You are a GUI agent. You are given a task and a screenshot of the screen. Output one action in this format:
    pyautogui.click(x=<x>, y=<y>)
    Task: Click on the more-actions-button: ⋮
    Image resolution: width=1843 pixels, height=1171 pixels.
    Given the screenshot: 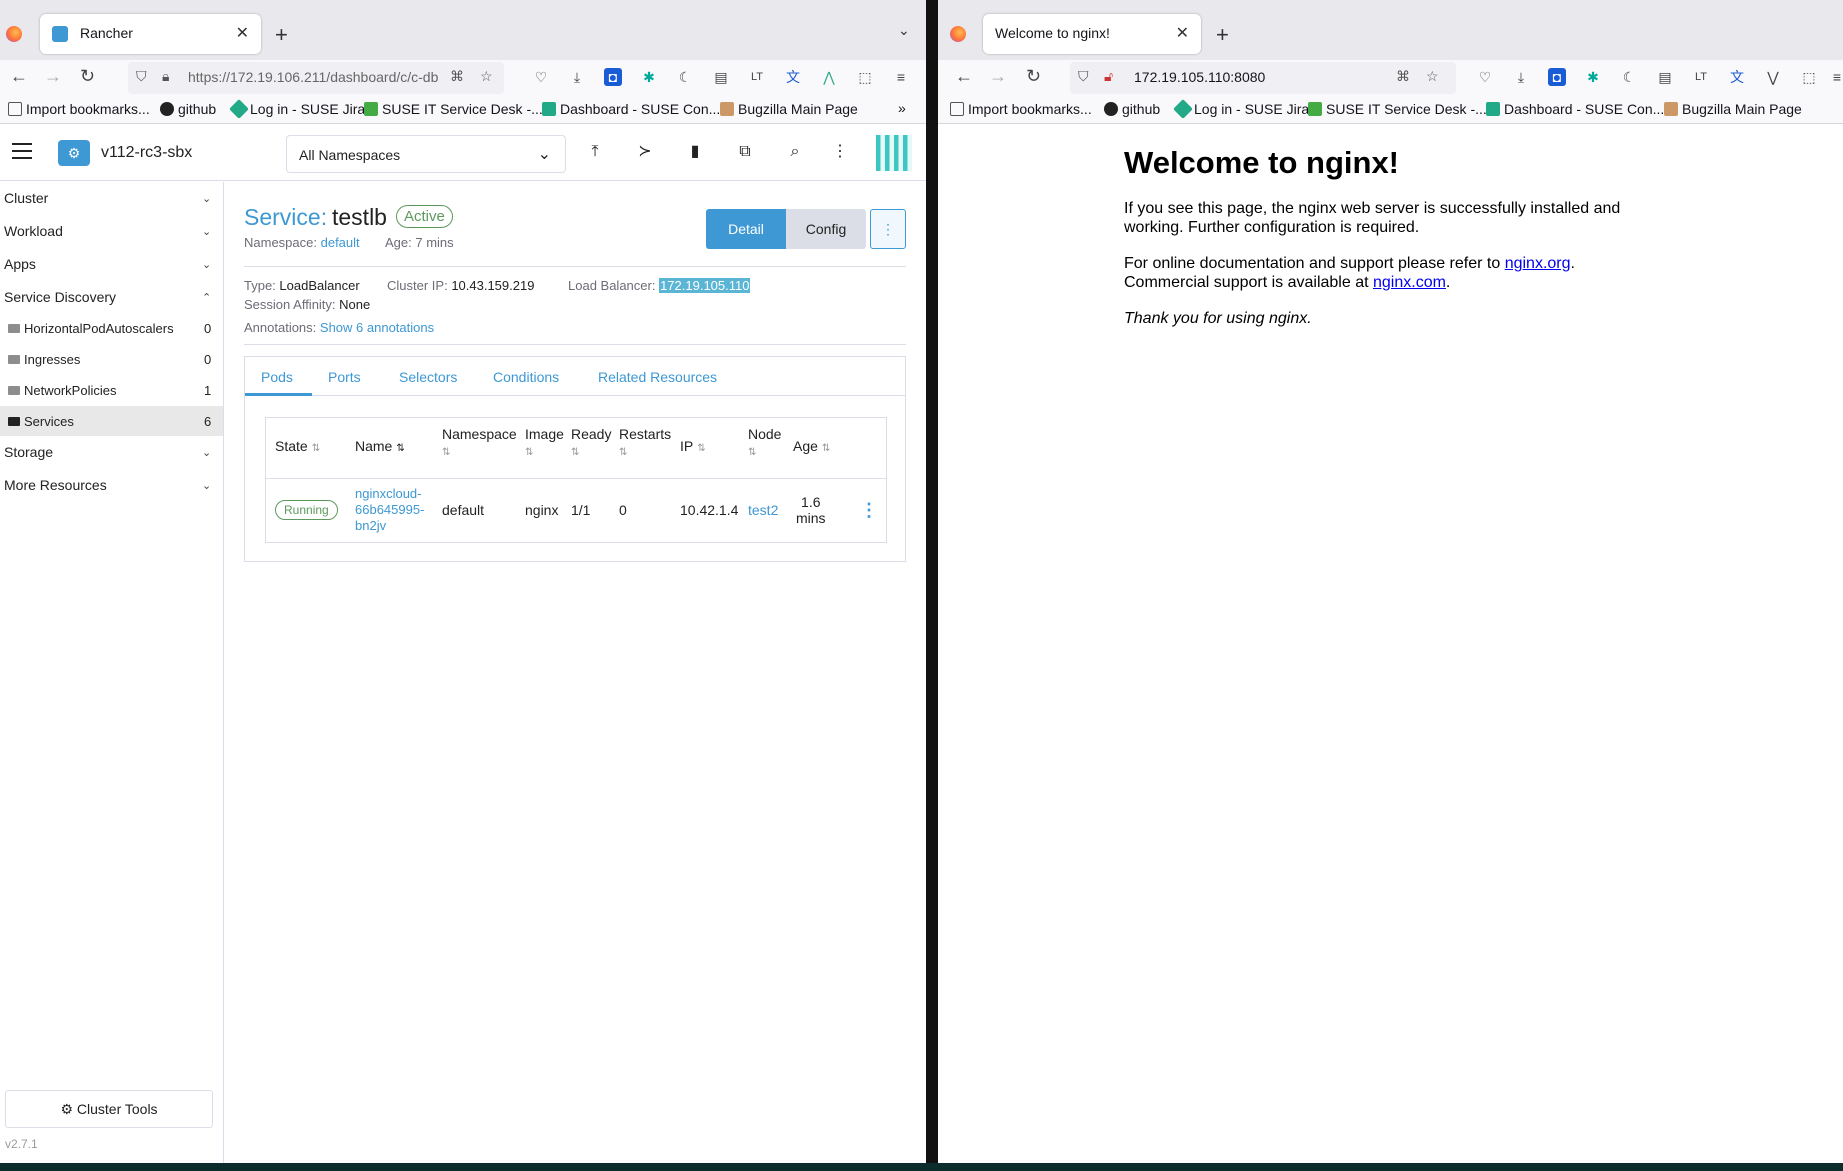 What is the action you would take?
    pyautogui.click(x=888, y=229)
    